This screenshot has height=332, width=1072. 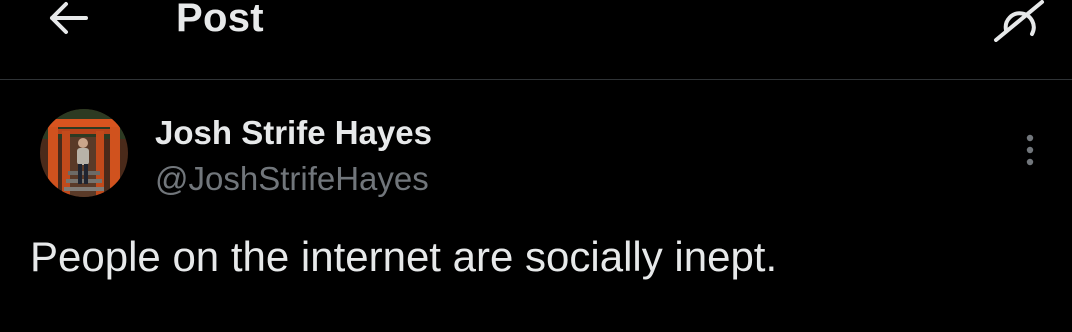 I want to click on arrow-left-icon, so click(x=69, y=18).